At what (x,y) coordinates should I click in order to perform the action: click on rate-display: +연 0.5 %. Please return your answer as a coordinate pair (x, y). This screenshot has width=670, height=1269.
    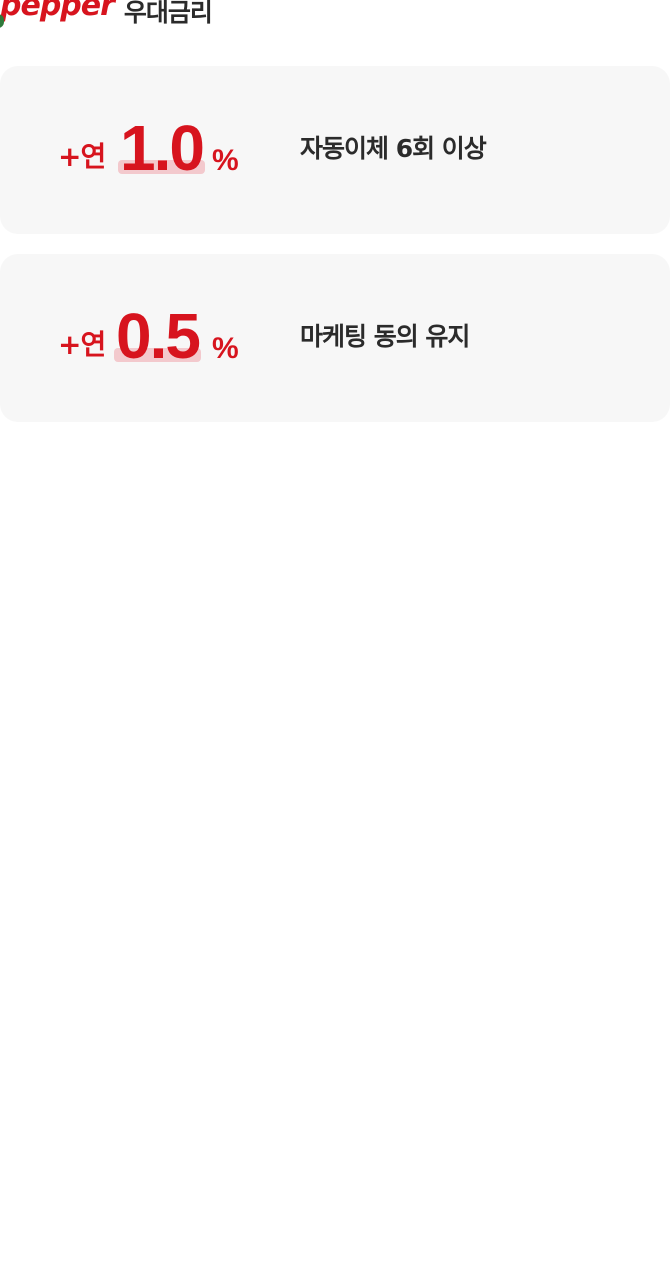
    Looking at the image, I should click on (158, 338).